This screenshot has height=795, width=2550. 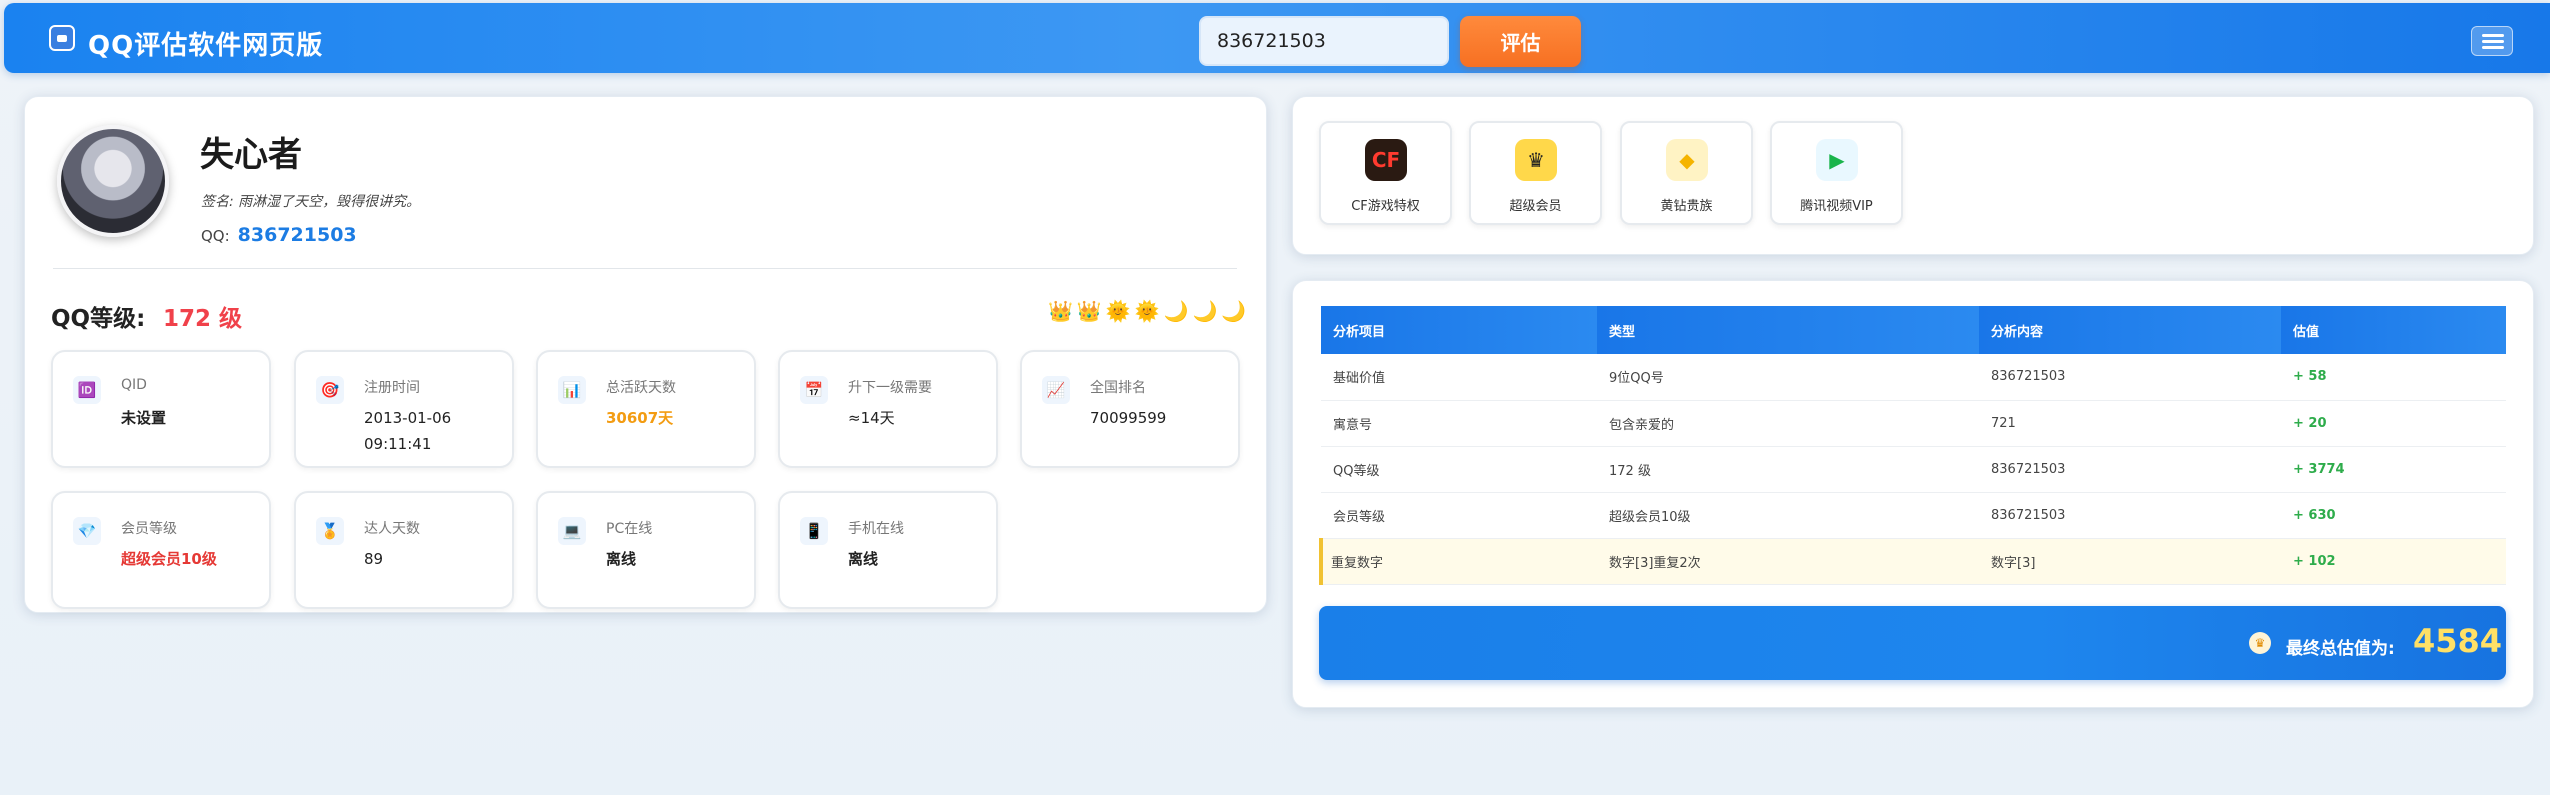 What do you see at coordinates (330, 531) in the screenshot?
I see `medal-icon: 🏅` at bounding box center [330, 531].